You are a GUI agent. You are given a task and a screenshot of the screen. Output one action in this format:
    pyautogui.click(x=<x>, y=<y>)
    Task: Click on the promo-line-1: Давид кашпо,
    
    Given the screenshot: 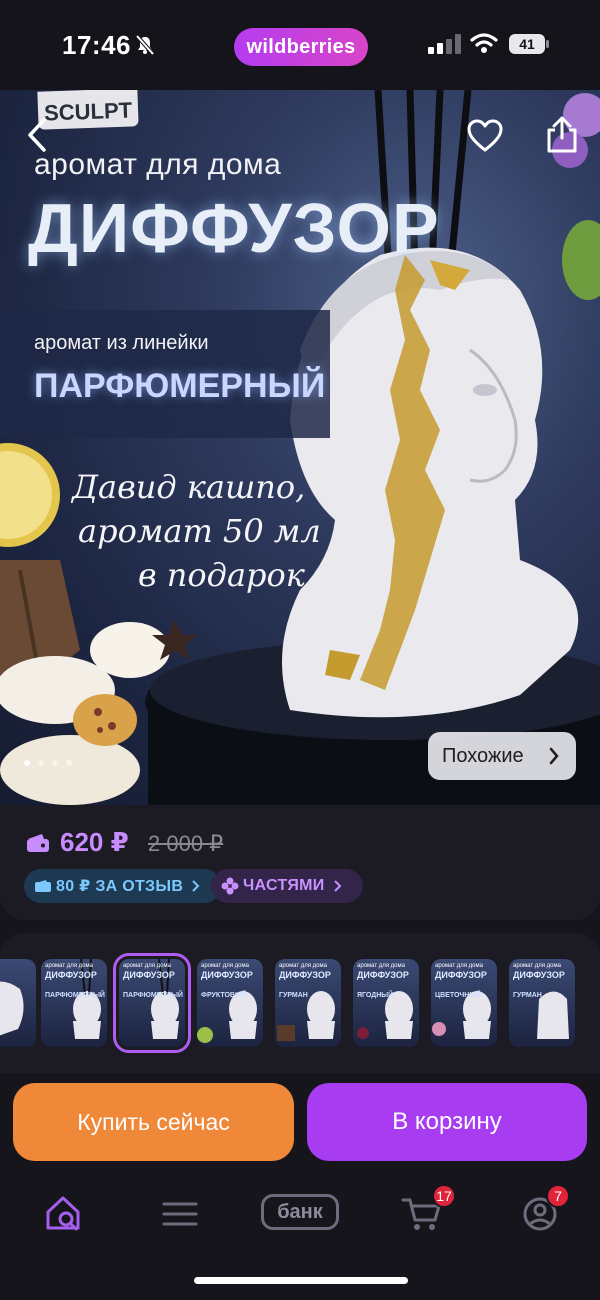 What is the action you would take?
    pyautogui.click(x=189, y=487)
    